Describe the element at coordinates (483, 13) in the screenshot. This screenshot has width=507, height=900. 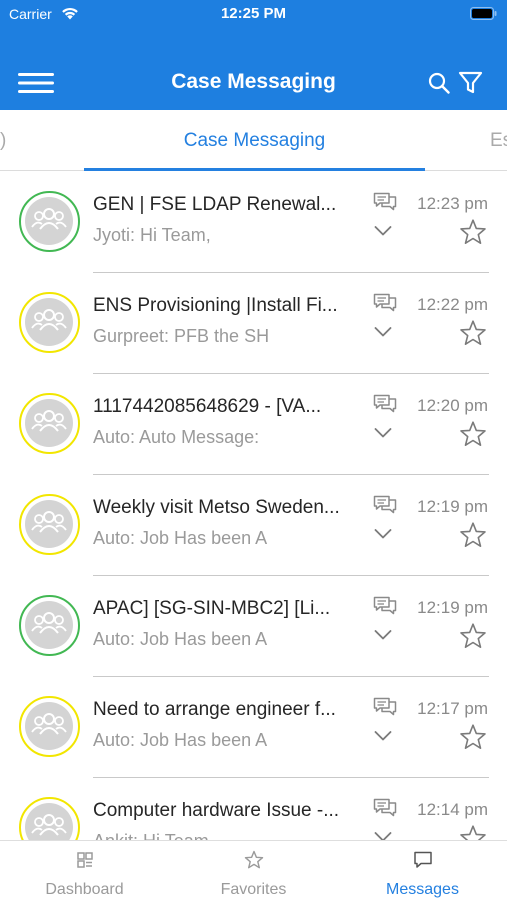
I see `battery-icon` at that location.